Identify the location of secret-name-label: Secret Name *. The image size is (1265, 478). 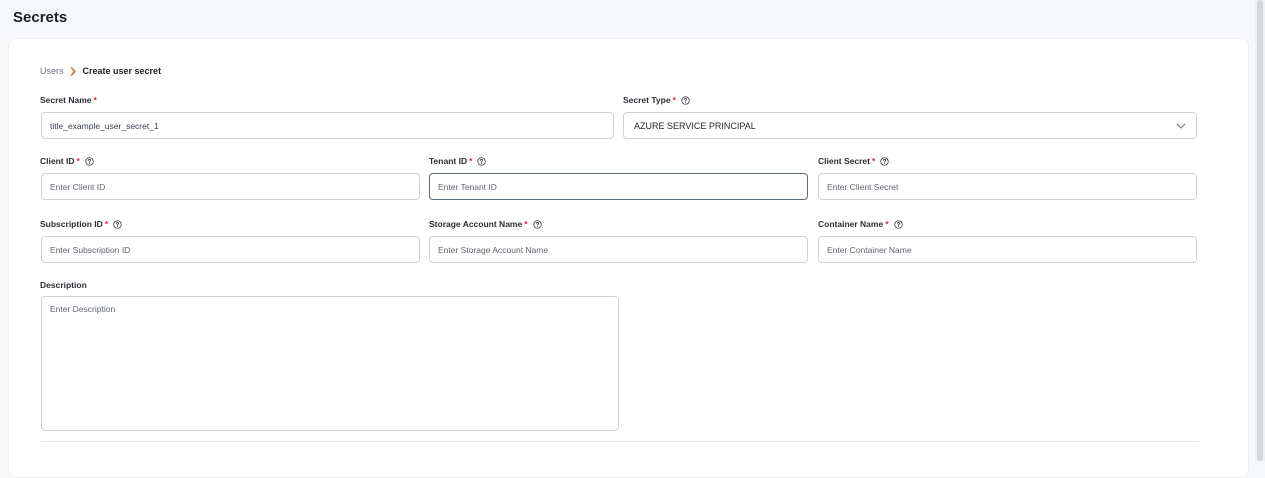
(68, 100).